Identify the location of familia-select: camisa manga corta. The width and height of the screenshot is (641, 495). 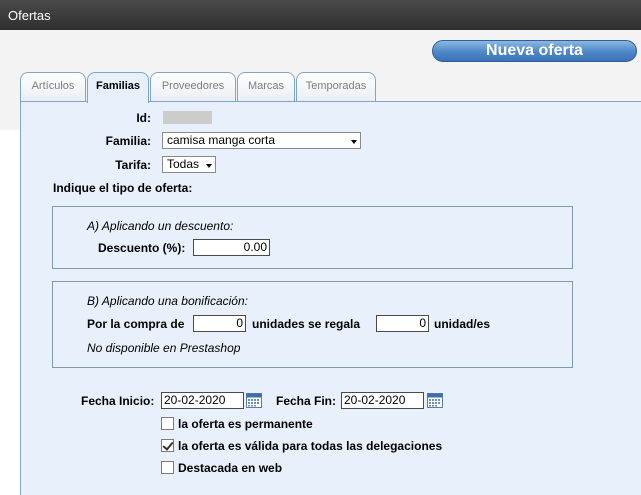
(261, 140).